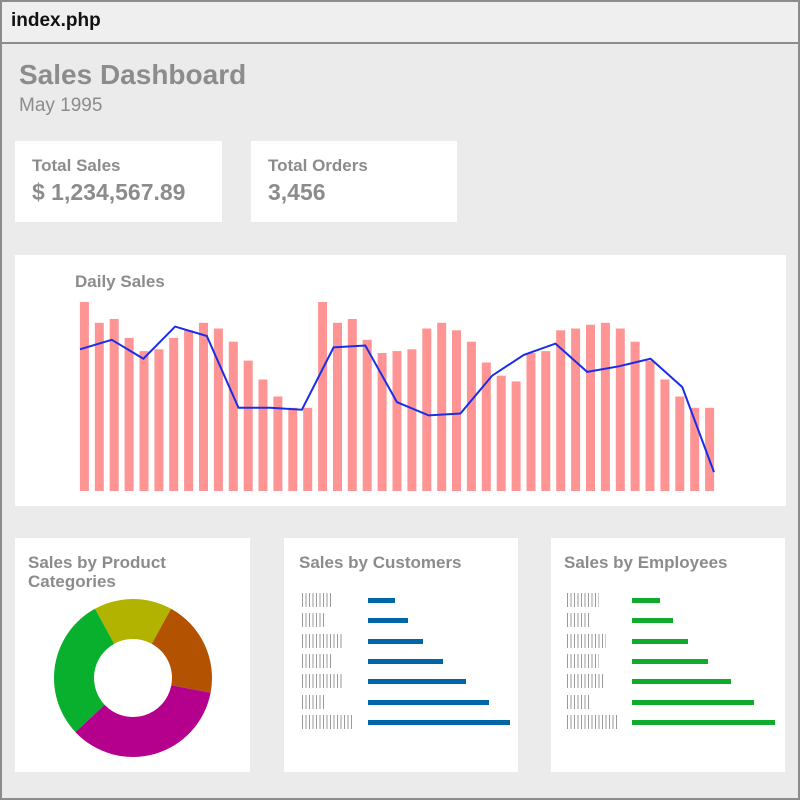 This screenshot has height=800, width=800. What do you see at coordinates (109, 192) in the screenshot?
I see `total-sales-value: $ 1,234,567.89` at bounding box center [109, 192].